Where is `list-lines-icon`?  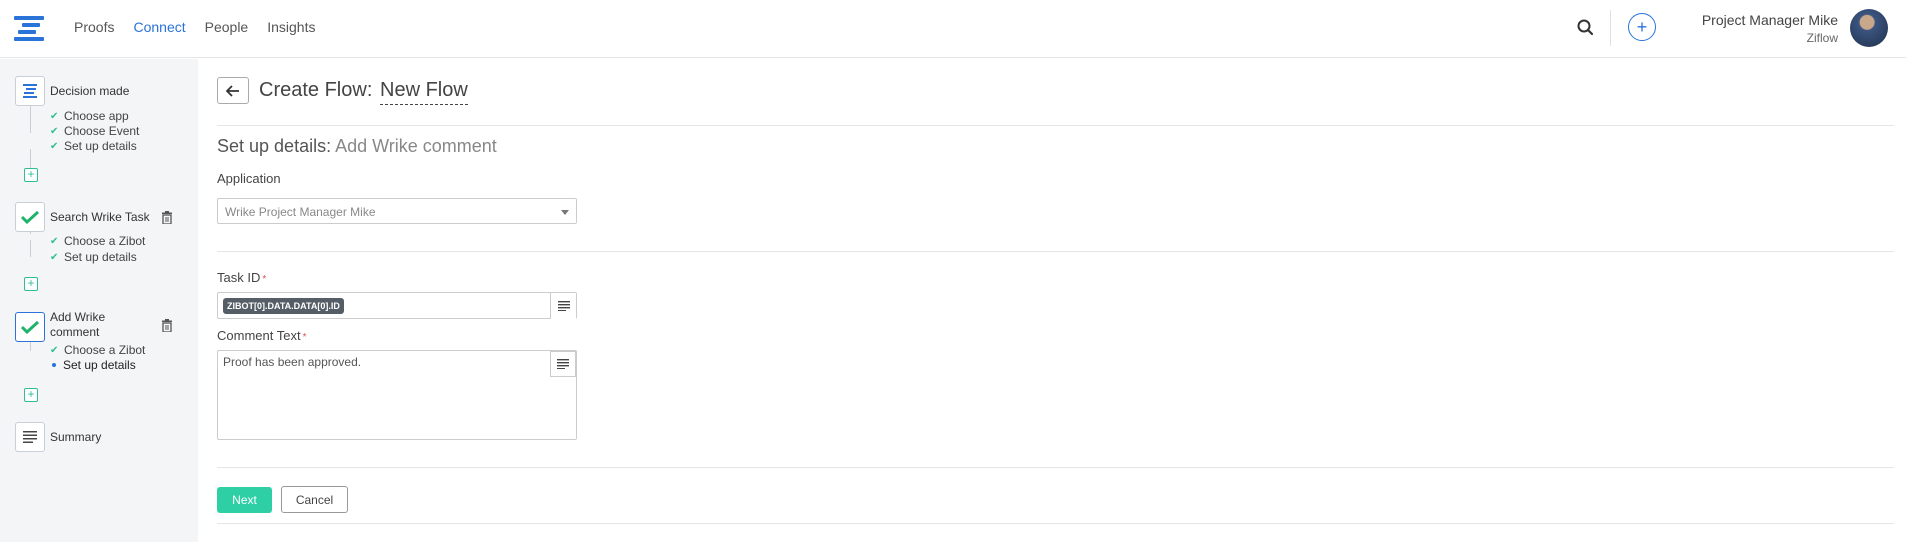
list-lines-icon is located at coordinates (30, 437).